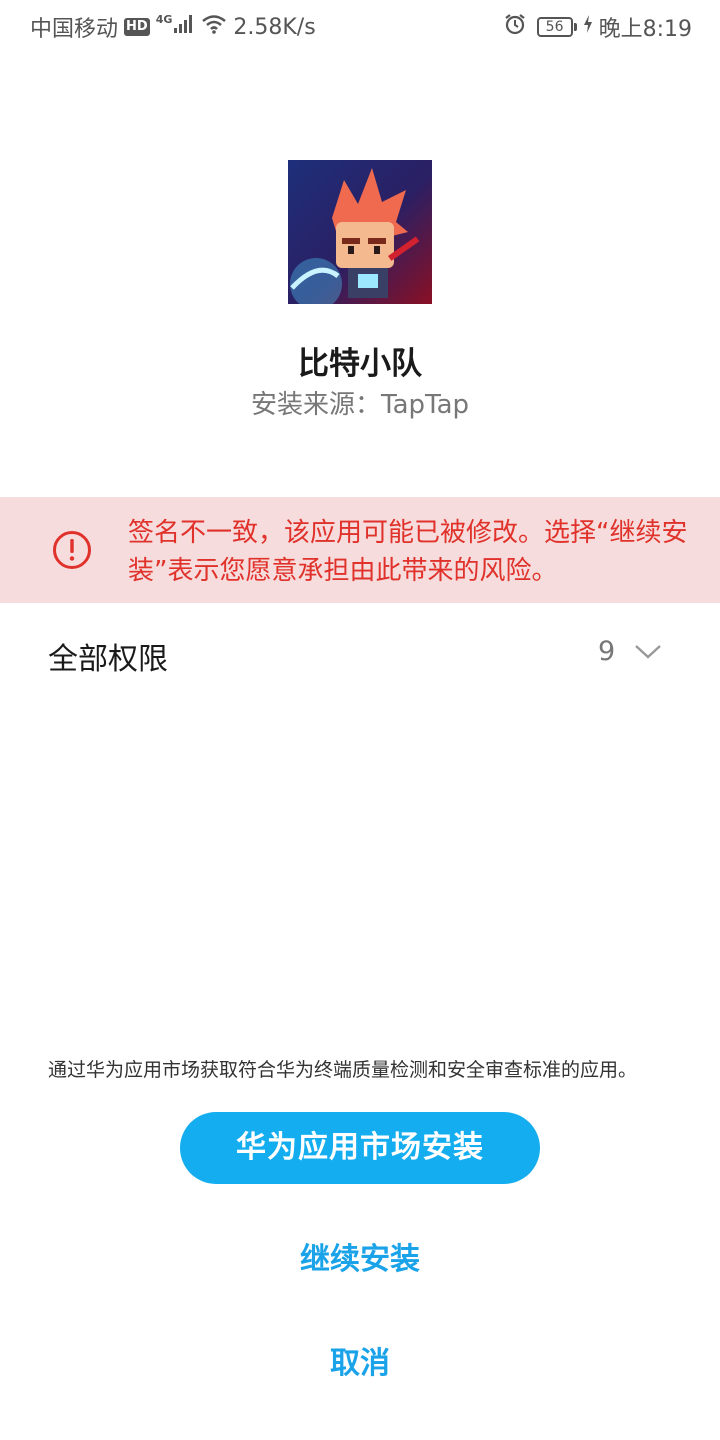 This screenshot has height=1440, width=720. I want to click on chevron-down-icon, so click(648, 652).